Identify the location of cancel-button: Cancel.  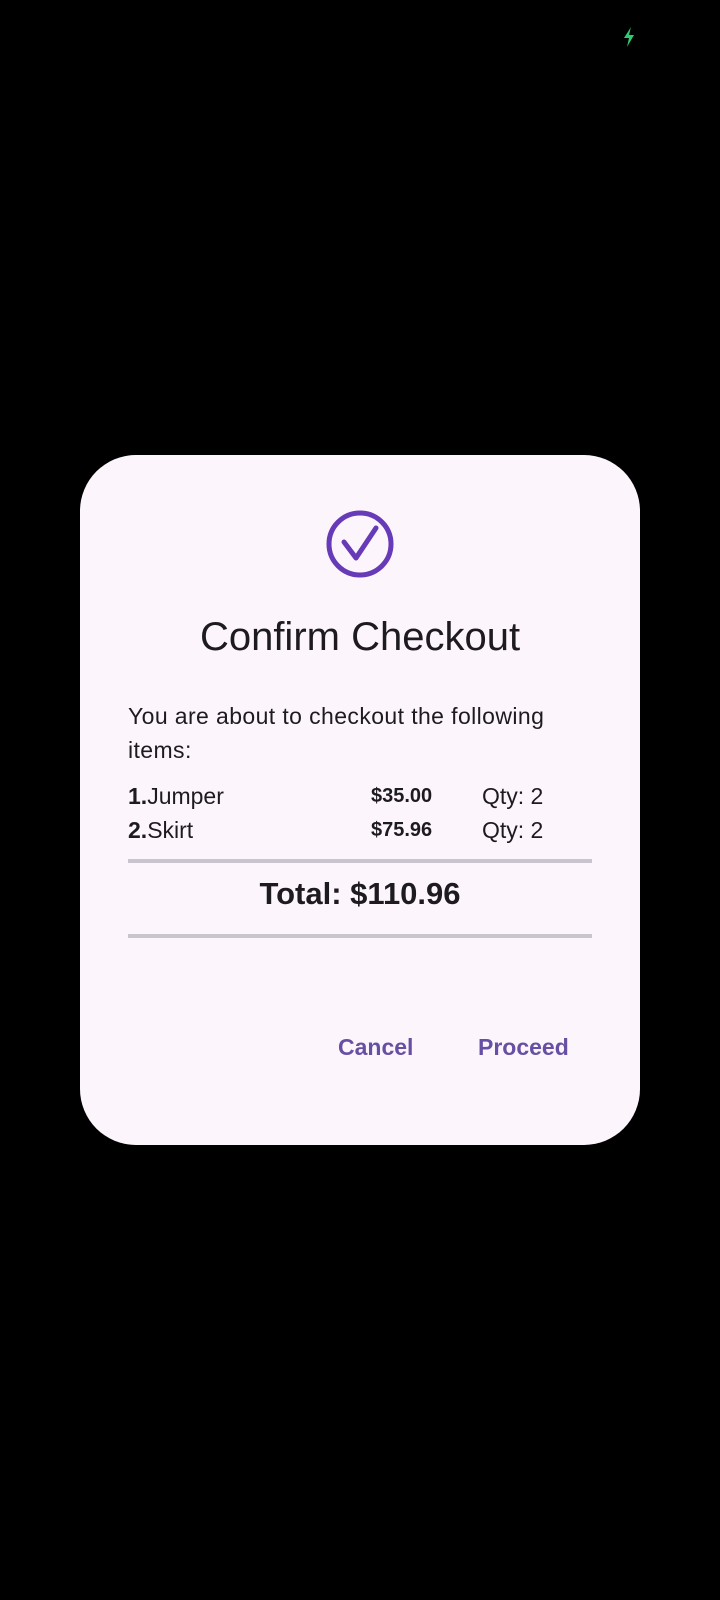
(375, 1047).